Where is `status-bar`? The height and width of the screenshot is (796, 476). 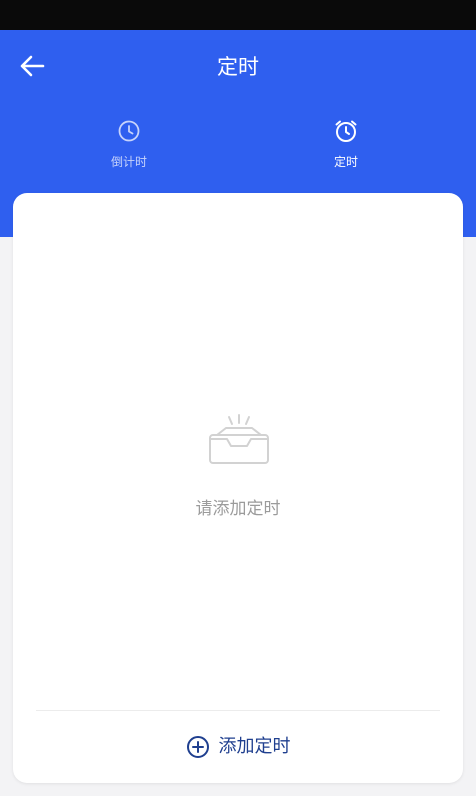 status-bar is located at coordinates (238, 15).